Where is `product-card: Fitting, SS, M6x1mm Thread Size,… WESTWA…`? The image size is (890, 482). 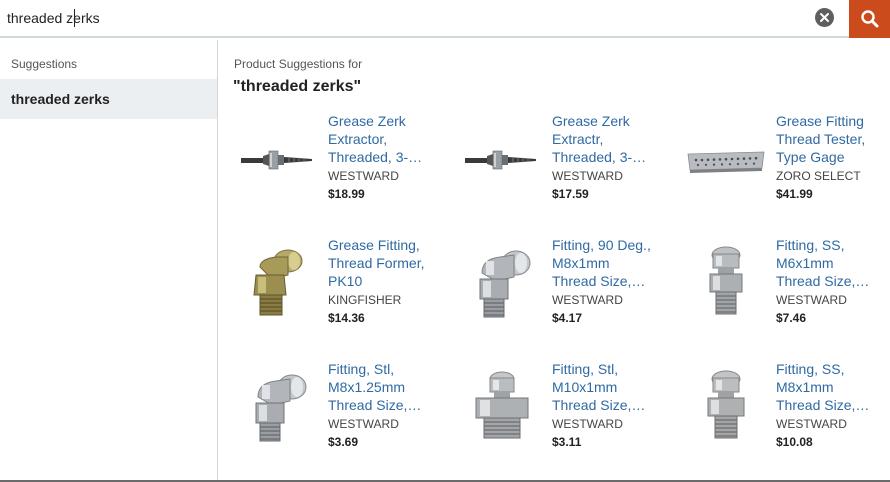 product-card: Fitting, SS, M6x1mm Thread Size,… WESTWA… is located at coordinates (778, 295).